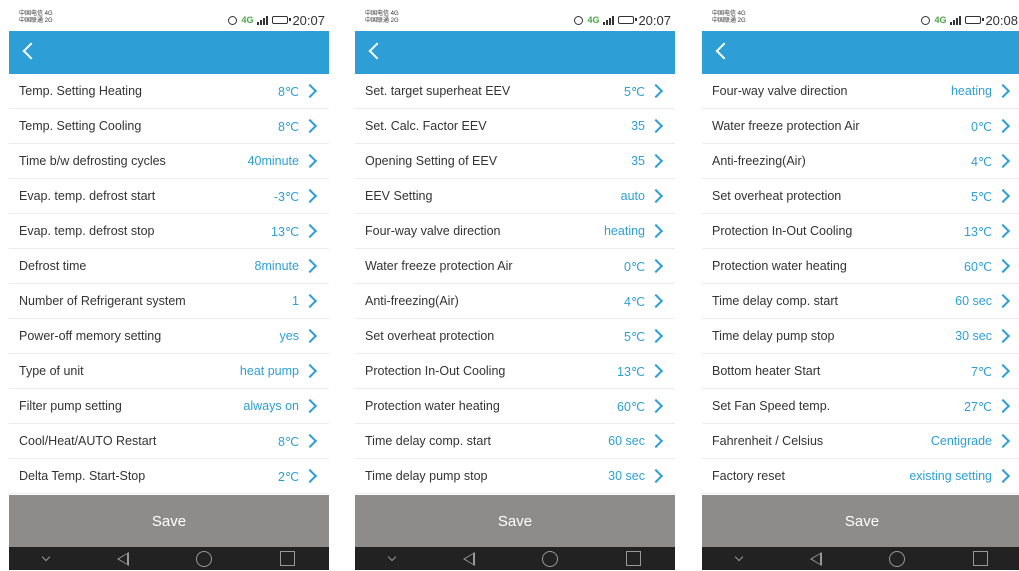  I want to click on setting-label: Fahrenheit / Celsius, so click(768, 441).